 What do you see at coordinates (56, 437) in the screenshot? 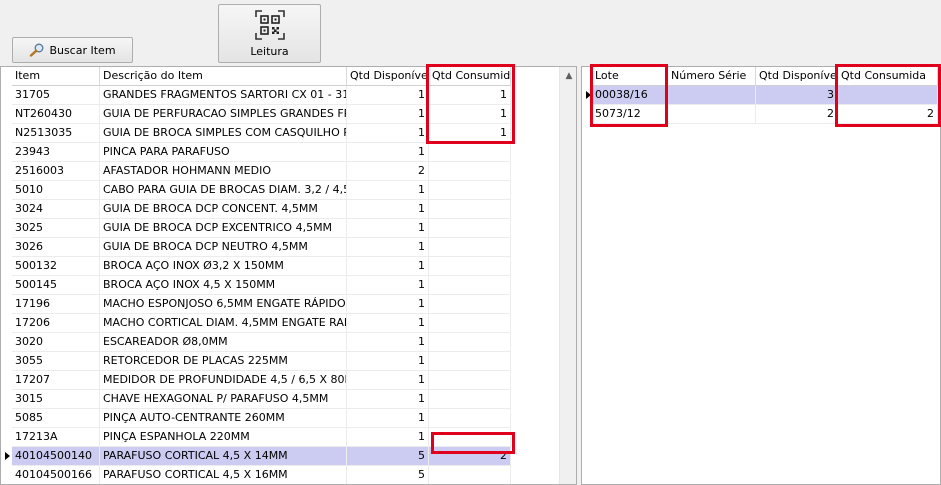
I see `items-cell-item: 17213A` at bounding box center [56, 437].